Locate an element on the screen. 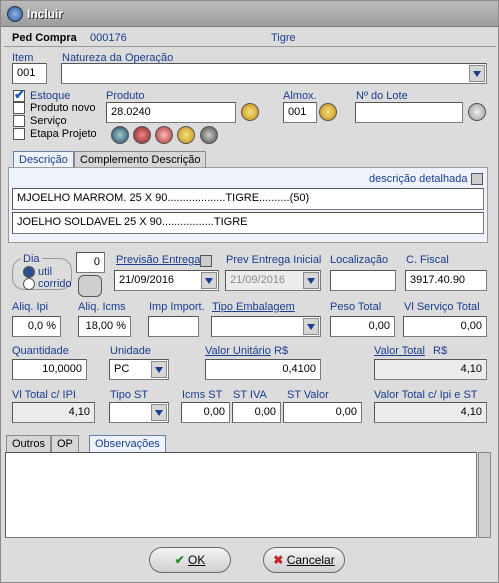 The image size is (499, 583). cancel-button: ✖ Cancelar is located at coordinates (304, 560).